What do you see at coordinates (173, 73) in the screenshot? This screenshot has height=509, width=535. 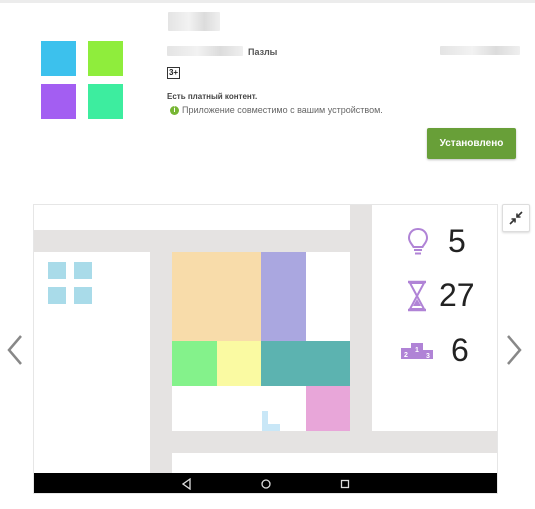 I see `age-rating-badge: 3+` at bounding box center [173, 73].